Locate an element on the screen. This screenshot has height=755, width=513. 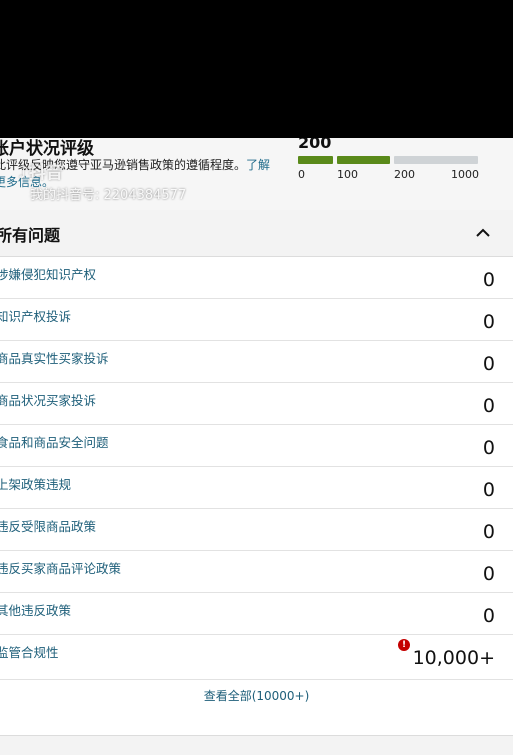
issue-row-label: 商品状况买家投诉 is located at coordinates (48, 399).